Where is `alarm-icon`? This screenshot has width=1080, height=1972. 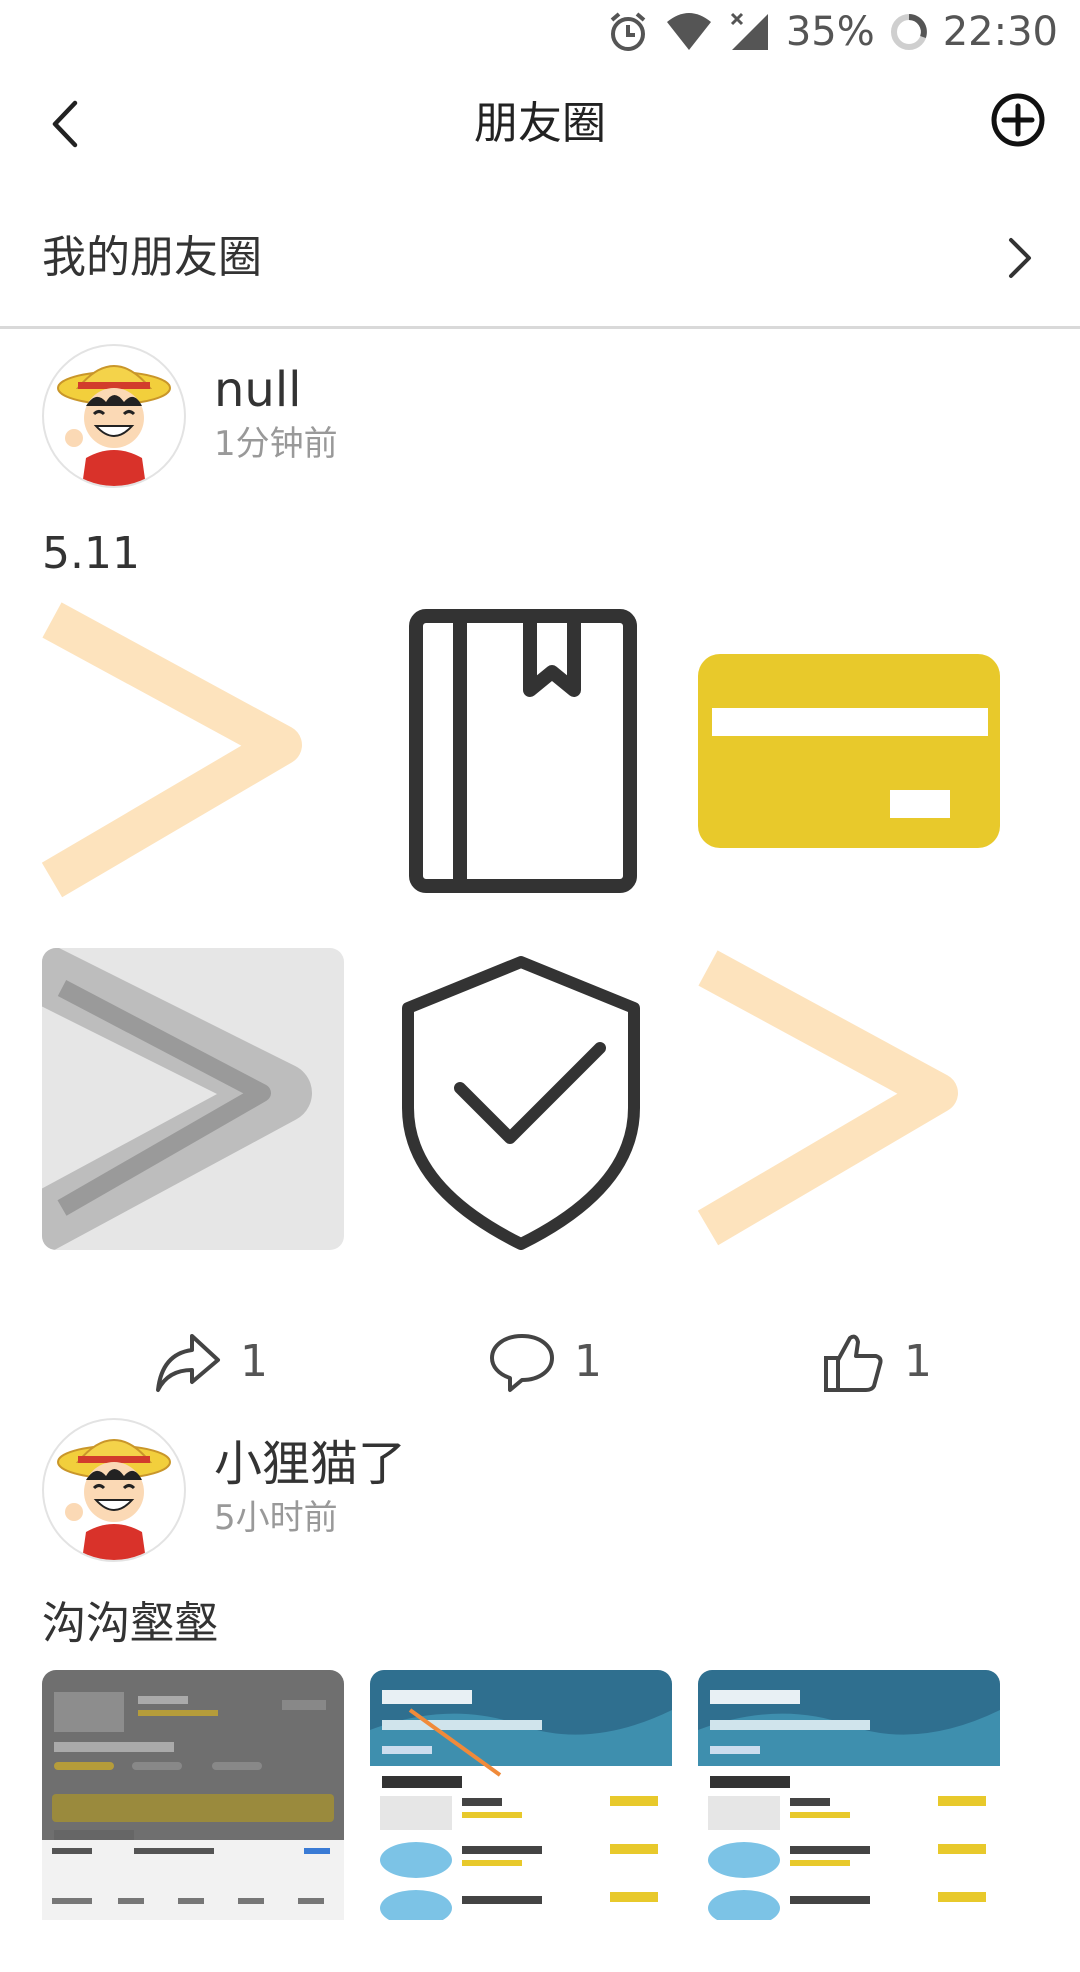
alarm-icon is located at coordinates (628, 32).